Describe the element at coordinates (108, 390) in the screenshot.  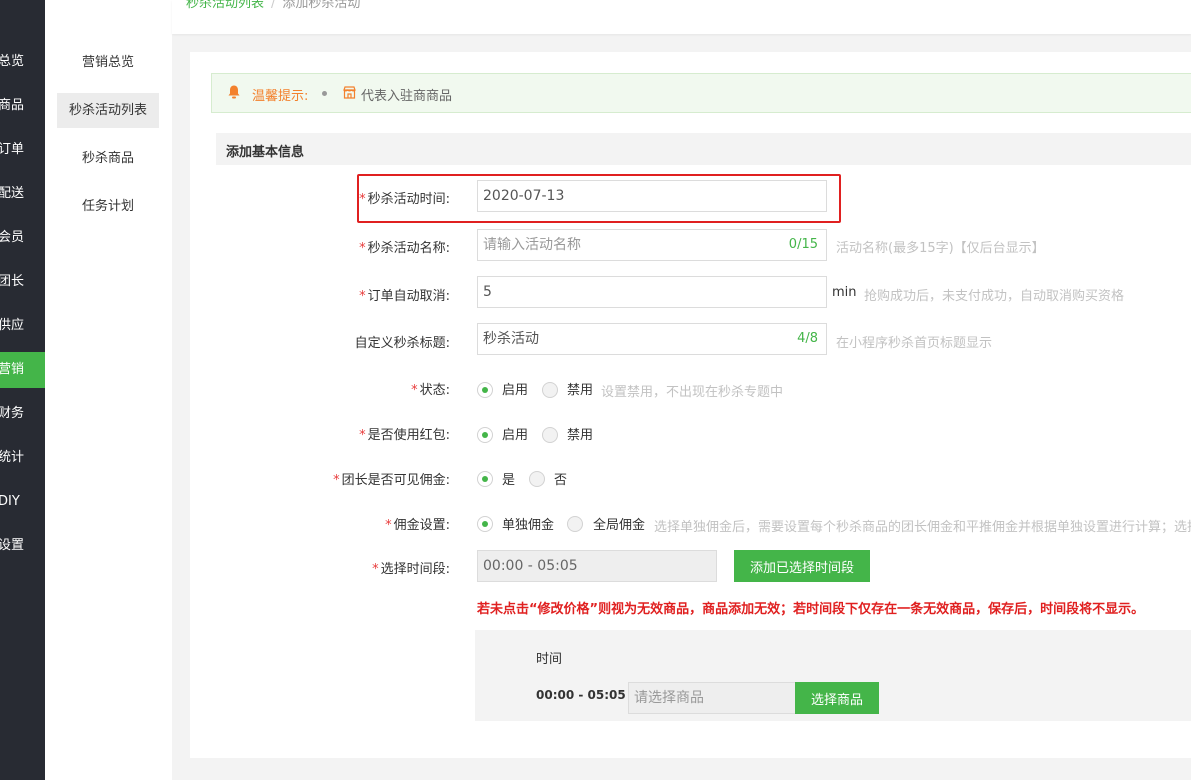
I see `sub-menu: 营销总览 秒杀活动列表 秒杀商品 任务计划` at that location.